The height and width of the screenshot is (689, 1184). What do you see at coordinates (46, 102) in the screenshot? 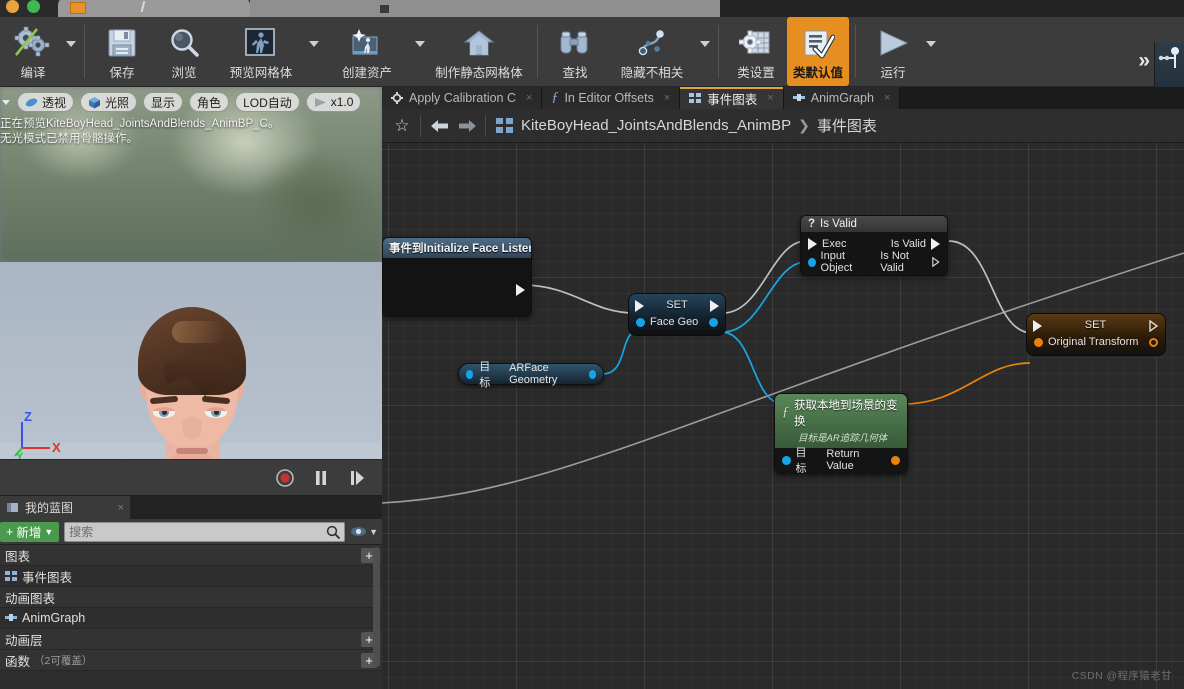
I see `viewport-perspective-button: 透视` at bounding box center [46, 102].